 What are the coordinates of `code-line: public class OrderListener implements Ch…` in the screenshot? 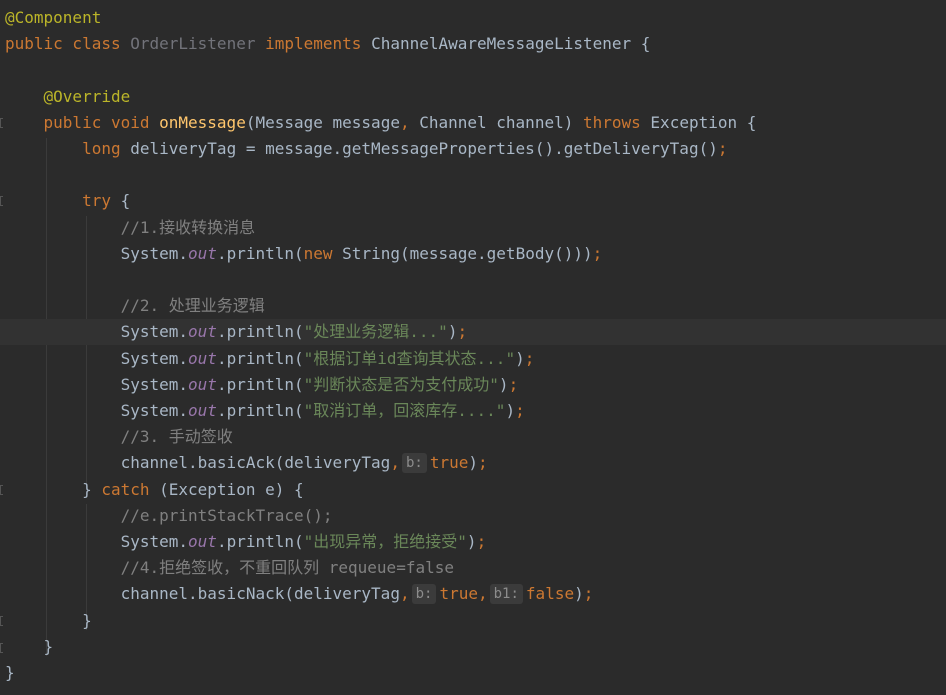 It's located at (473, 44).